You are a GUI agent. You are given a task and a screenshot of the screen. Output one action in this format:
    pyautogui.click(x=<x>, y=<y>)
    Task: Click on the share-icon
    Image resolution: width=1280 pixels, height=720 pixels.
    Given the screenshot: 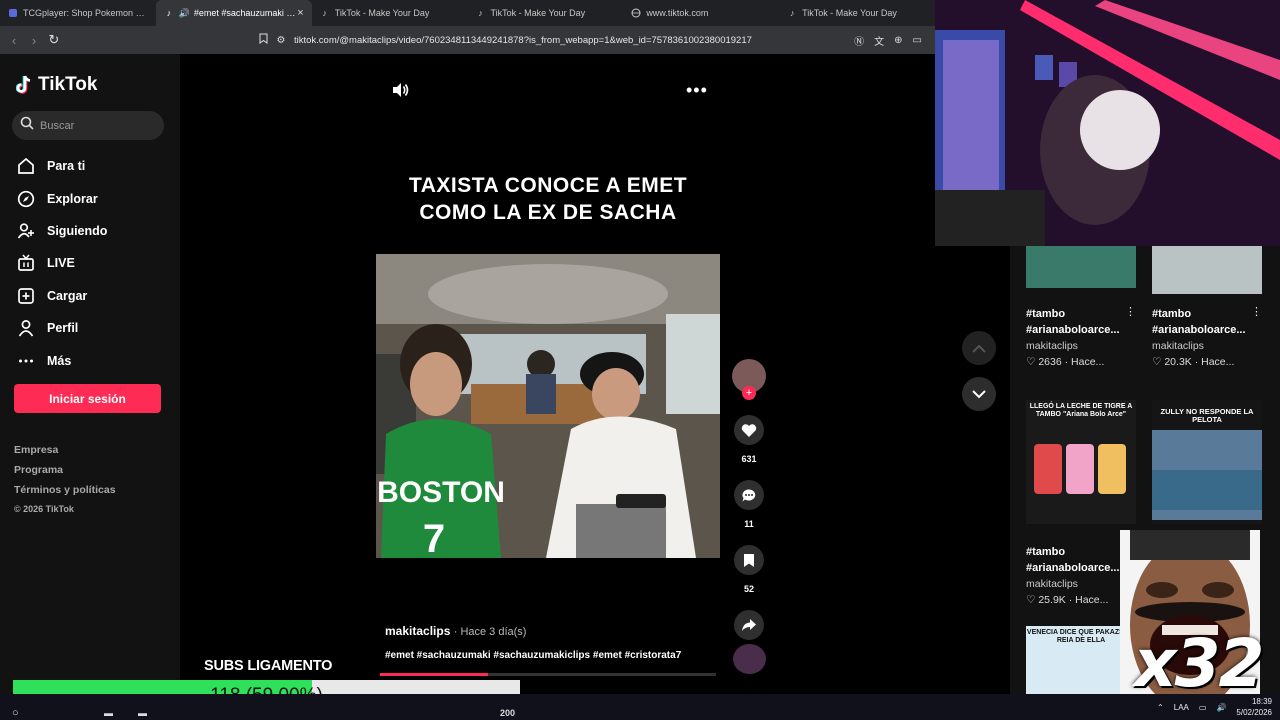 What is the action you would take?
    pyautogui.click(x=749, y=625)
    